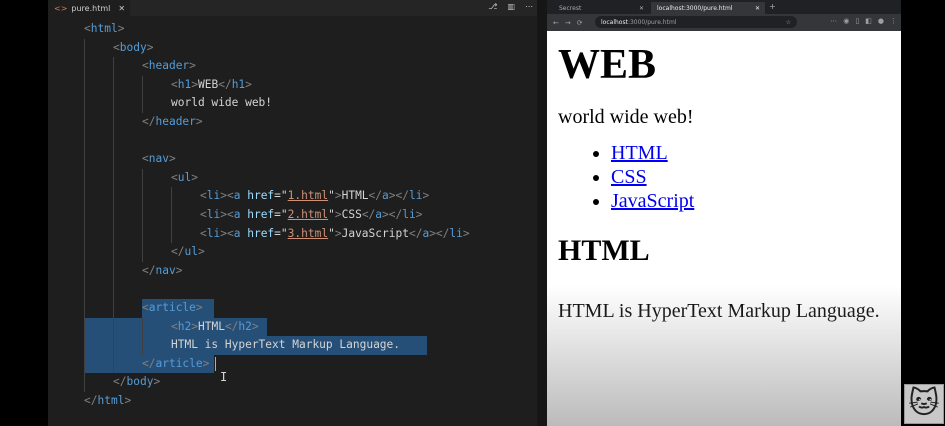 Image resolution: width=945 pixels, height=426 pixels. Describe the element at coordinates (104, 29) in the screenshot. I see `code-line: <html>` at that location.